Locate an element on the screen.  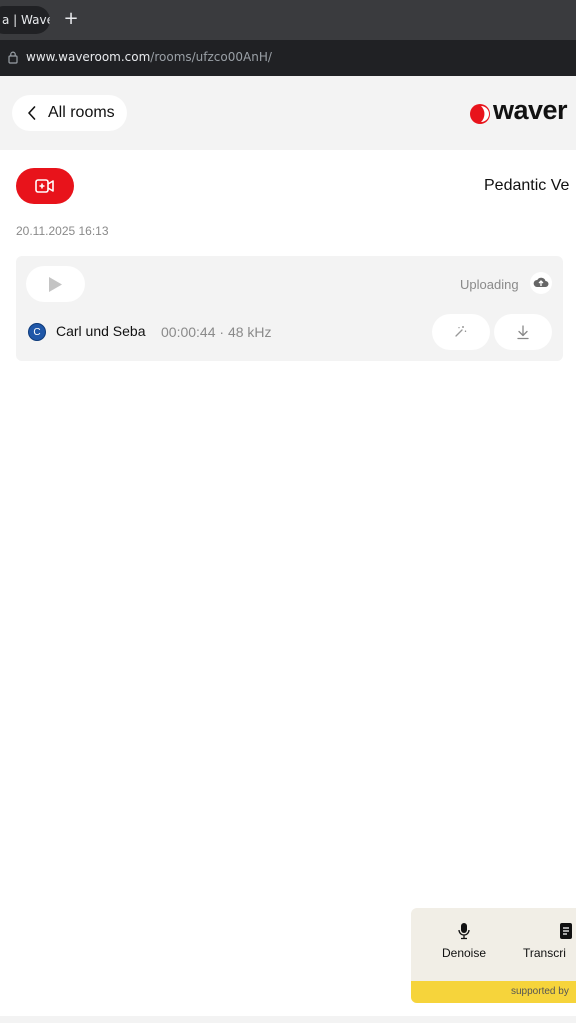
transcribe-label: Transcri is located at coordinates (544, 953).